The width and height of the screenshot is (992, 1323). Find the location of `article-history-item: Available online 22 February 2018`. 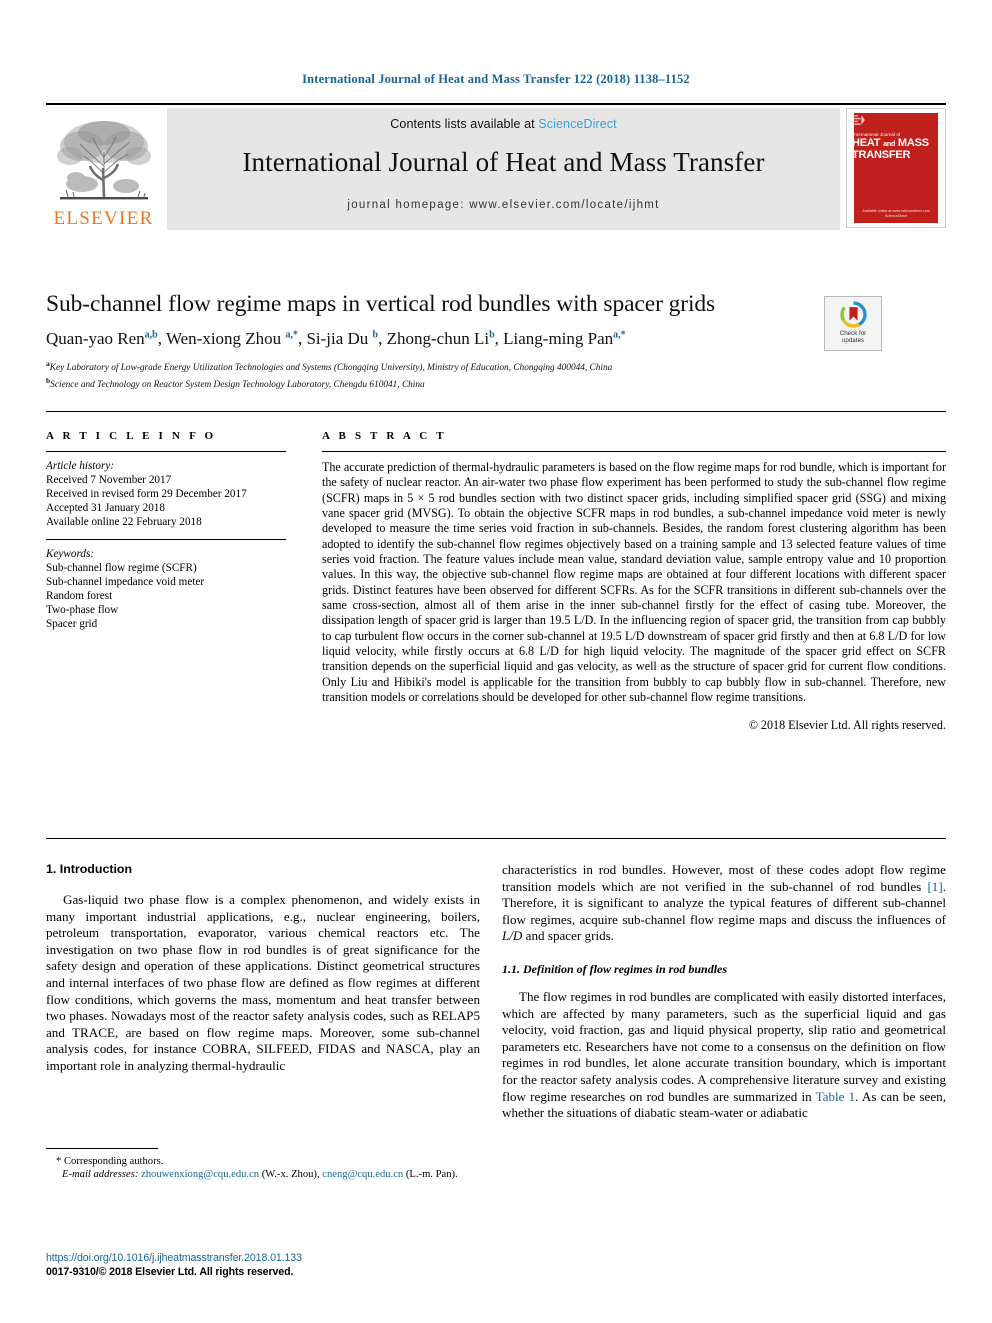

article-history-item: Available online 22 February 2018 is located at coordinates (124, 522).